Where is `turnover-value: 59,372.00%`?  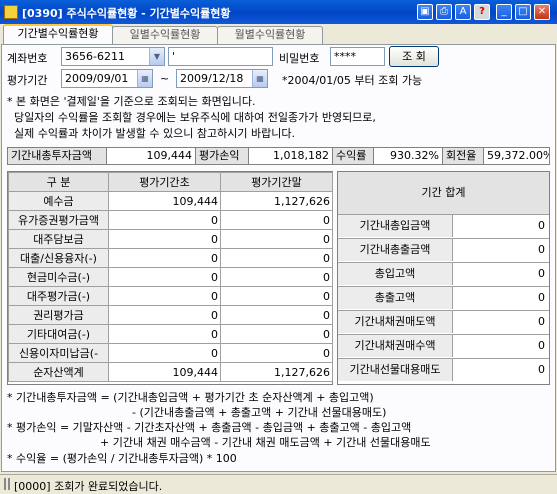 turnover-value: 59,372.00% is located at coordinates (516, 156).